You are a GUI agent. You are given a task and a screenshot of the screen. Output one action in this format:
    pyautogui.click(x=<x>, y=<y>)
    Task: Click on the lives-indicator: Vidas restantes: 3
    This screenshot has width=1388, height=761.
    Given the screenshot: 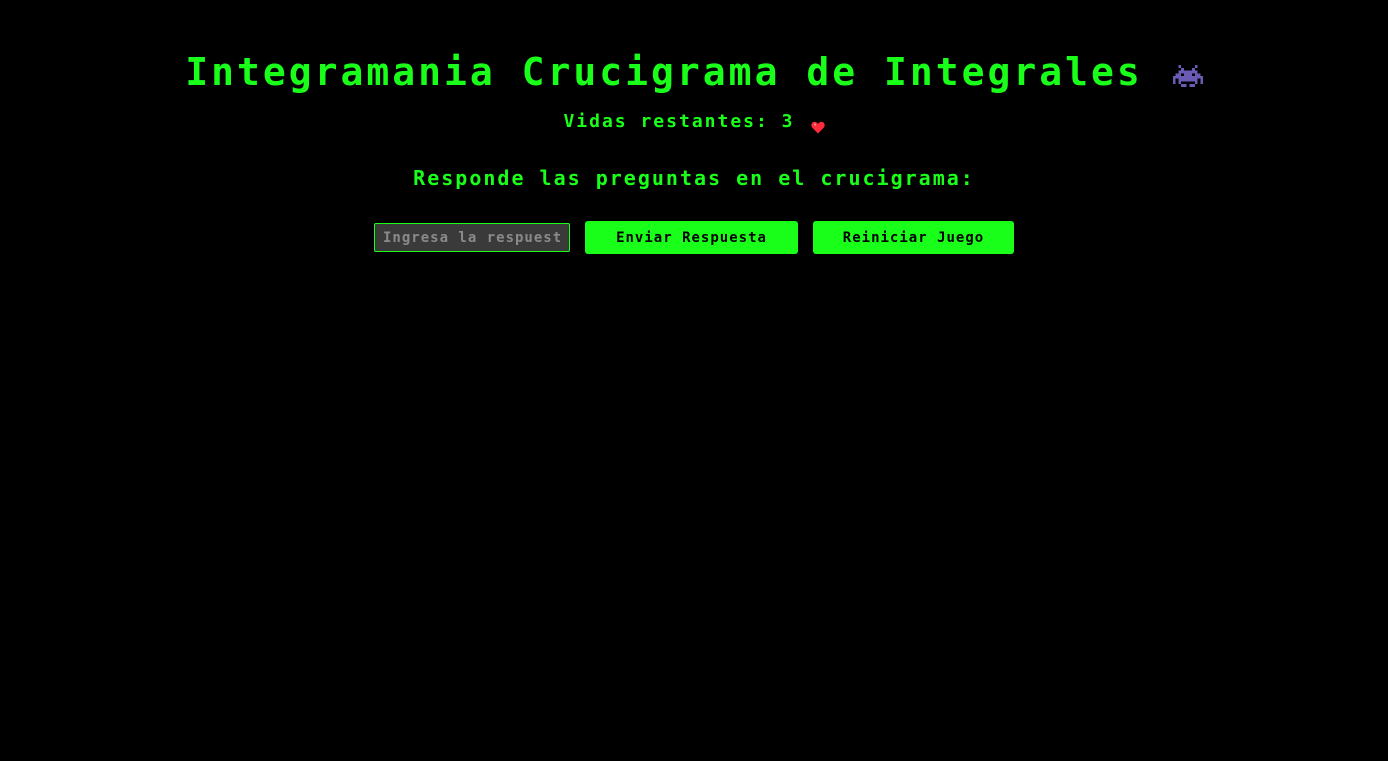 What is the action you would take?
    pyautogui.click(x=694, y=121)
    